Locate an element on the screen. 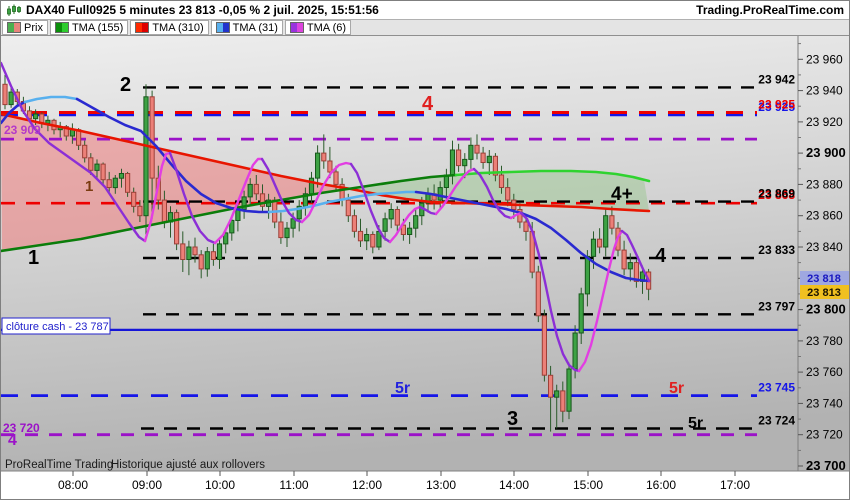  prix-color-swatch is located at coordinates (14, 27).